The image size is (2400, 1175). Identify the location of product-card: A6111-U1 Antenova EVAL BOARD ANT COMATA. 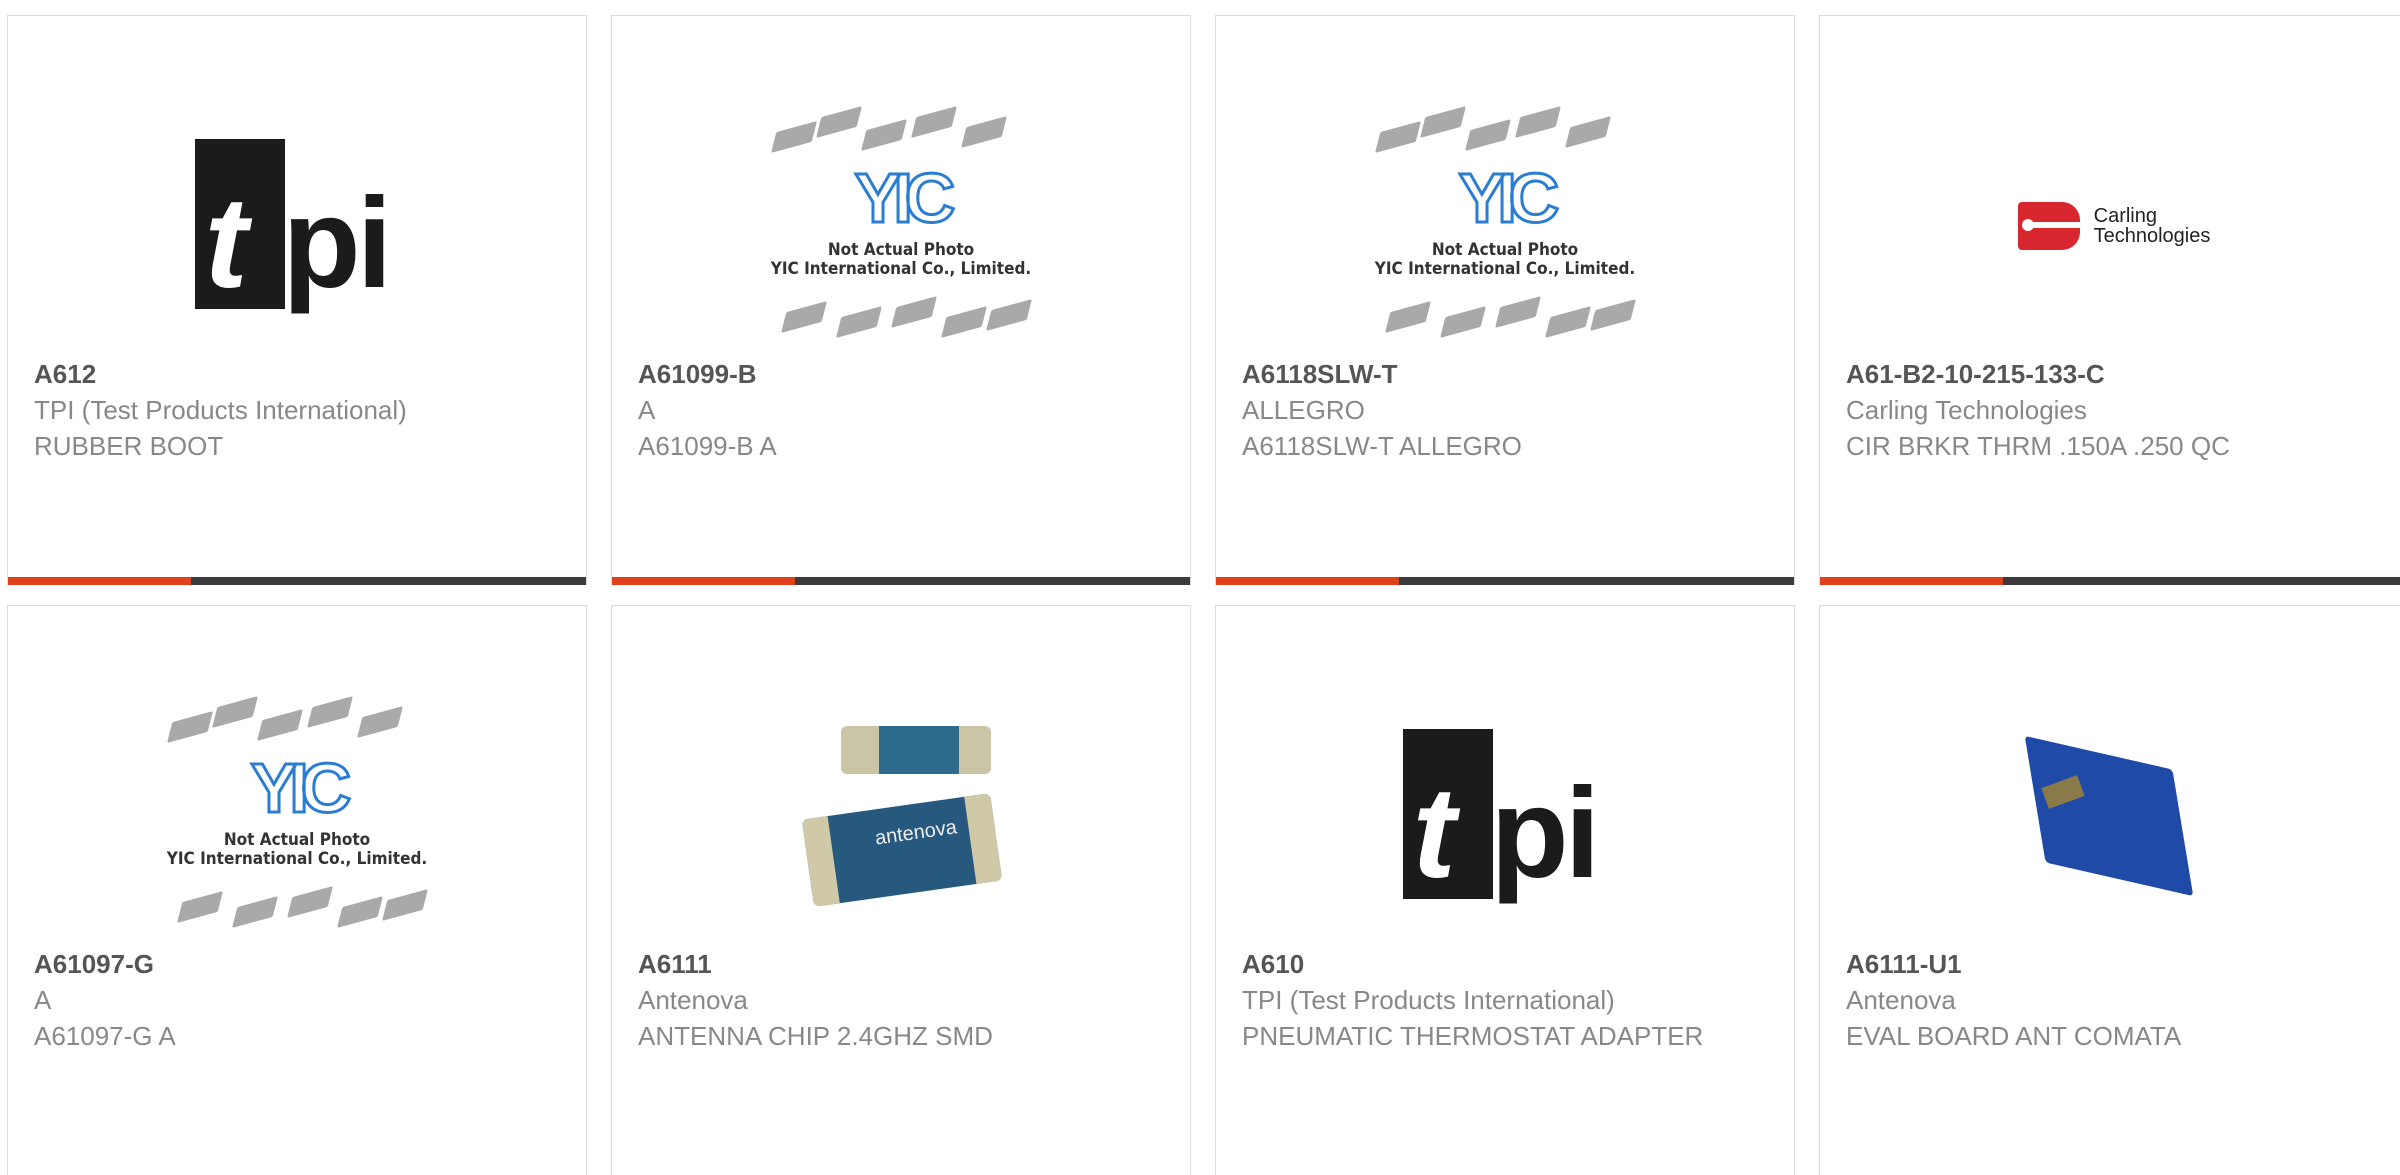
(2109, 890).